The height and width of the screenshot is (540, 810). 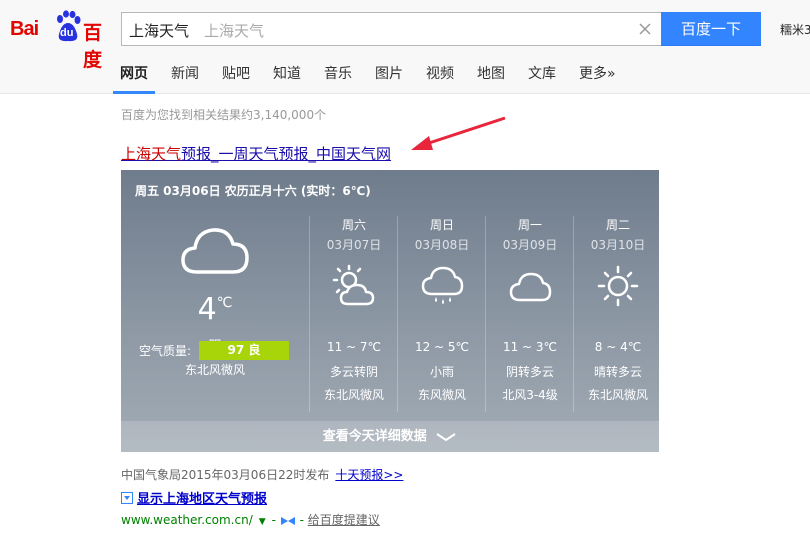 What do you see at coordinates (185, 78) in the screenshot?
I see `tab-news: 新闻` at bounding box center [185, 78].